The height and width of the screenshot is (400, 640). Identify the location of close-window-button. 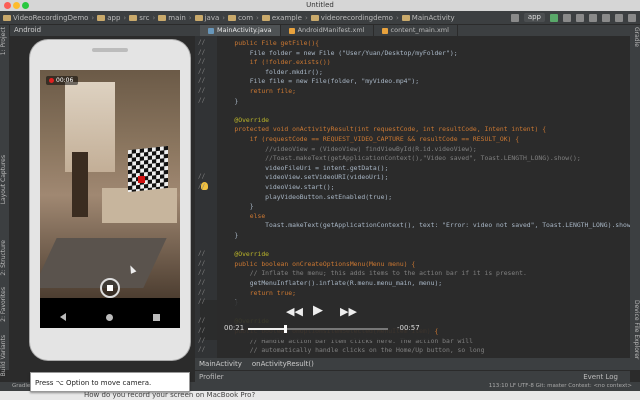
(7, 5).